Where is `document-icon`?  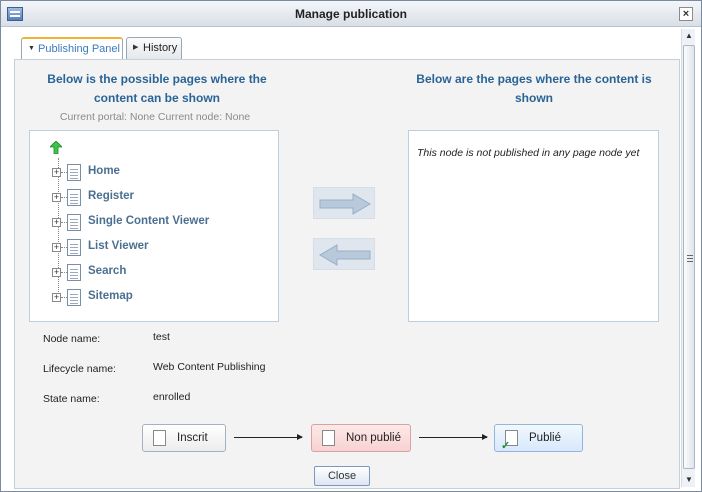 document-icon is located at coordinates (159, 438).